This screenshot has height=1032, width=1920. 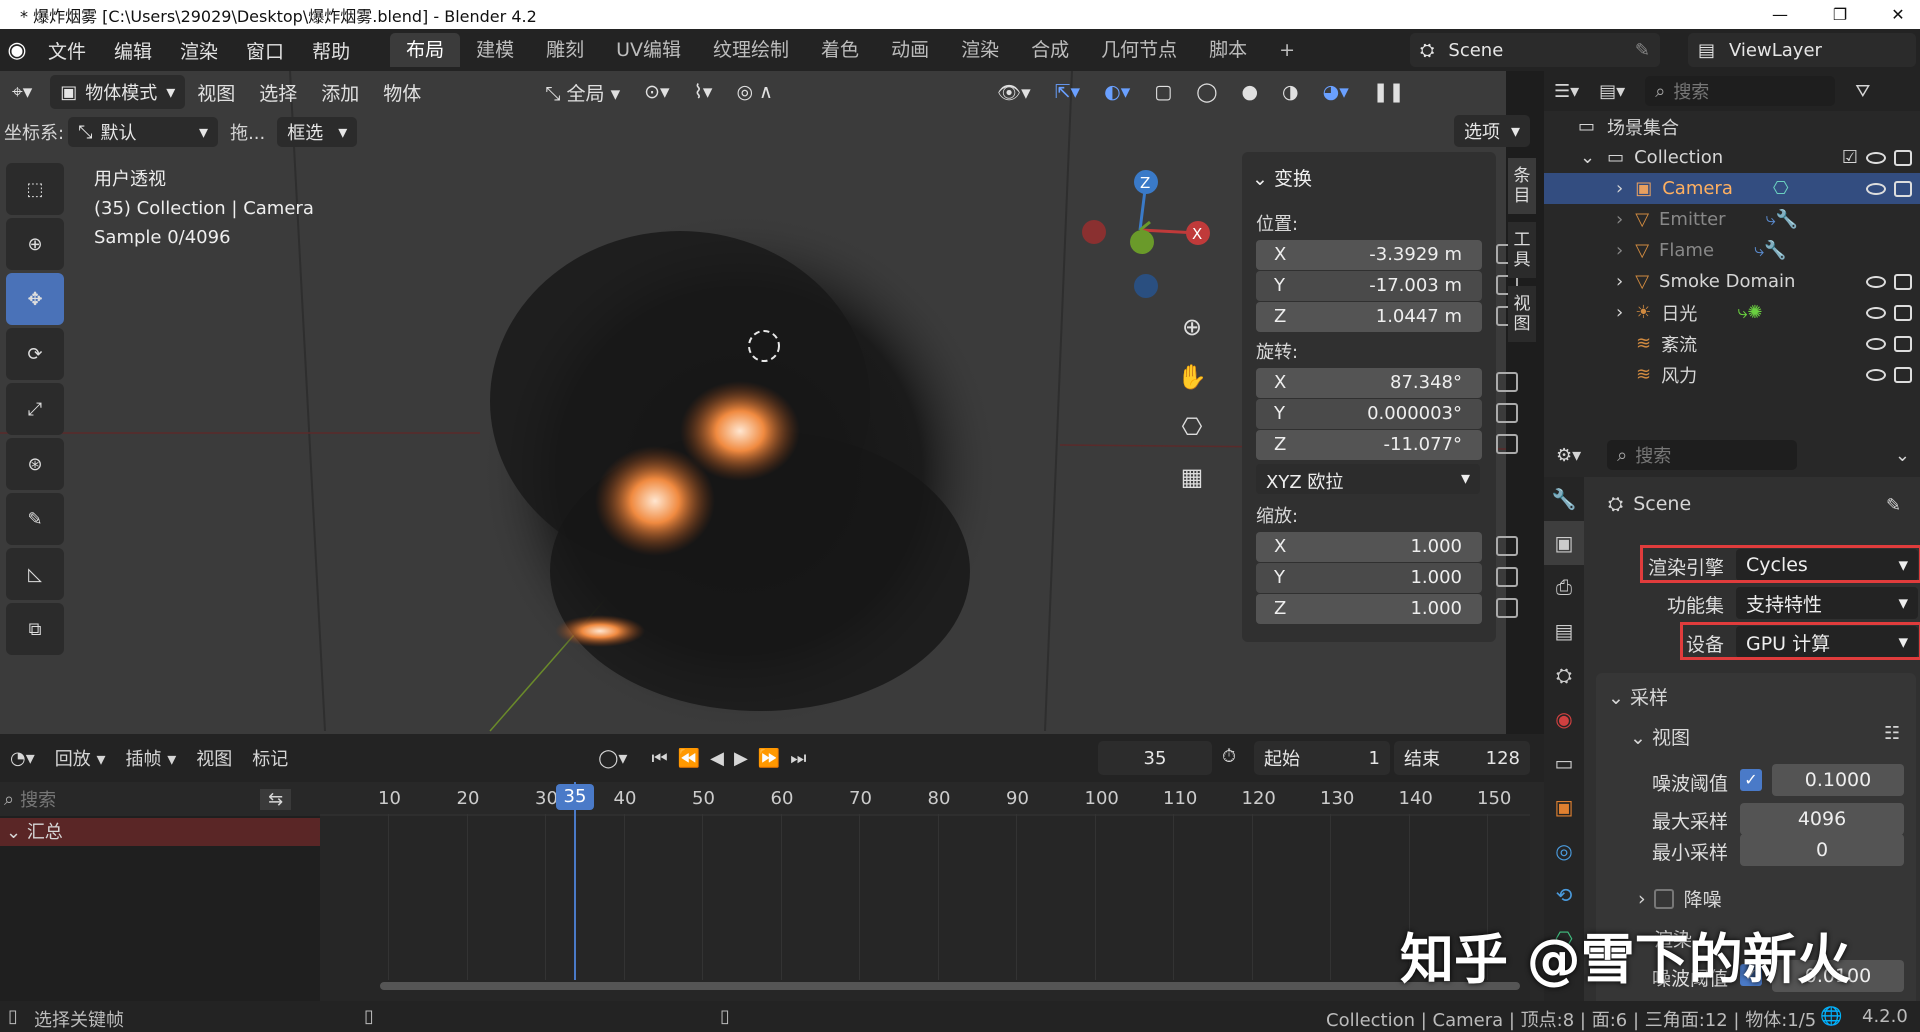 I want to click on min-samples-field: 0, so click(x=1822, y=850).